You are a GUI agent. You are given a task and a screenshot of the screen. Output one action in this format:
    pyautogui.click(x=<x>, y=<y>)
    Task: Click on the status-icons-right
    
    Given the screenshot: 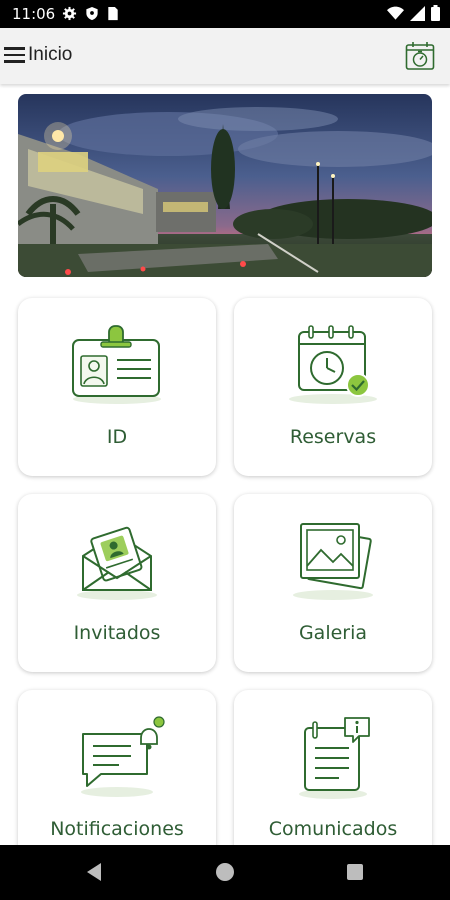 What is the action you would take?
    pyautogui.click(x=413, y=13)
    